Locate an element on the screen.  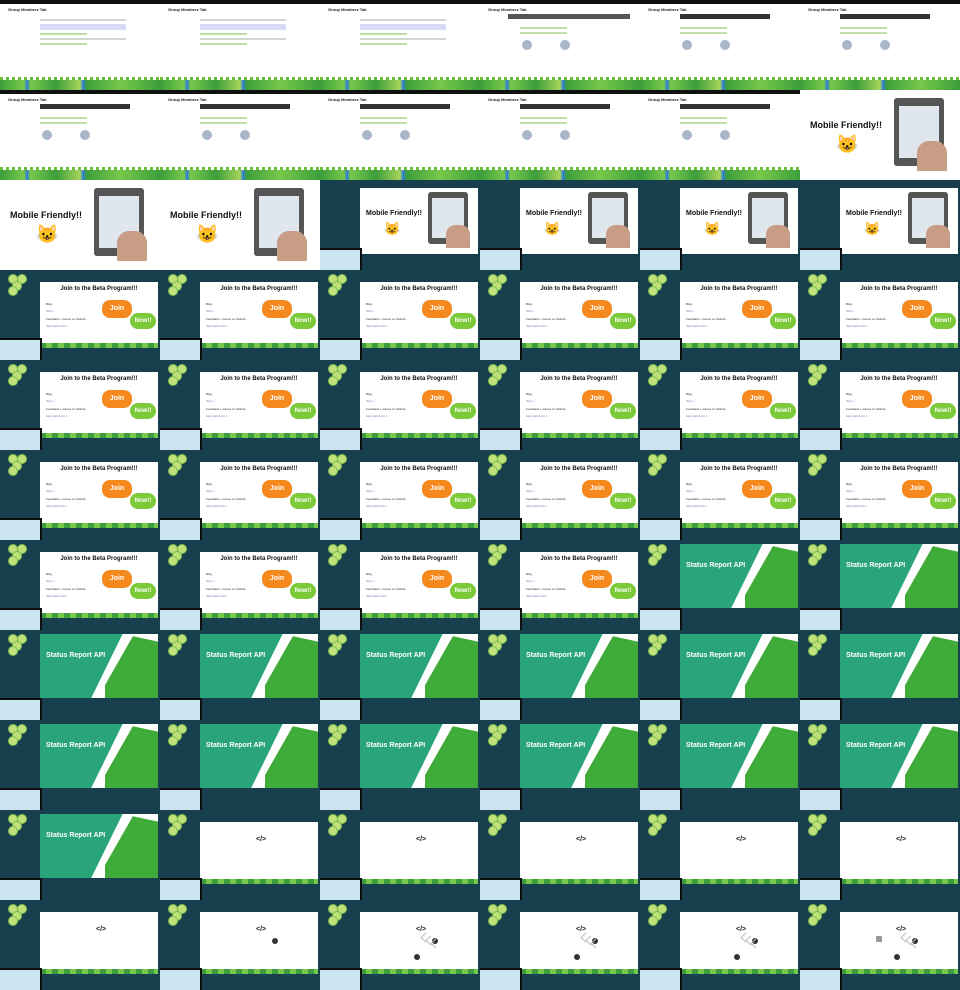
thumbnail: Group Members Tab is located at coordinates (880, 45).